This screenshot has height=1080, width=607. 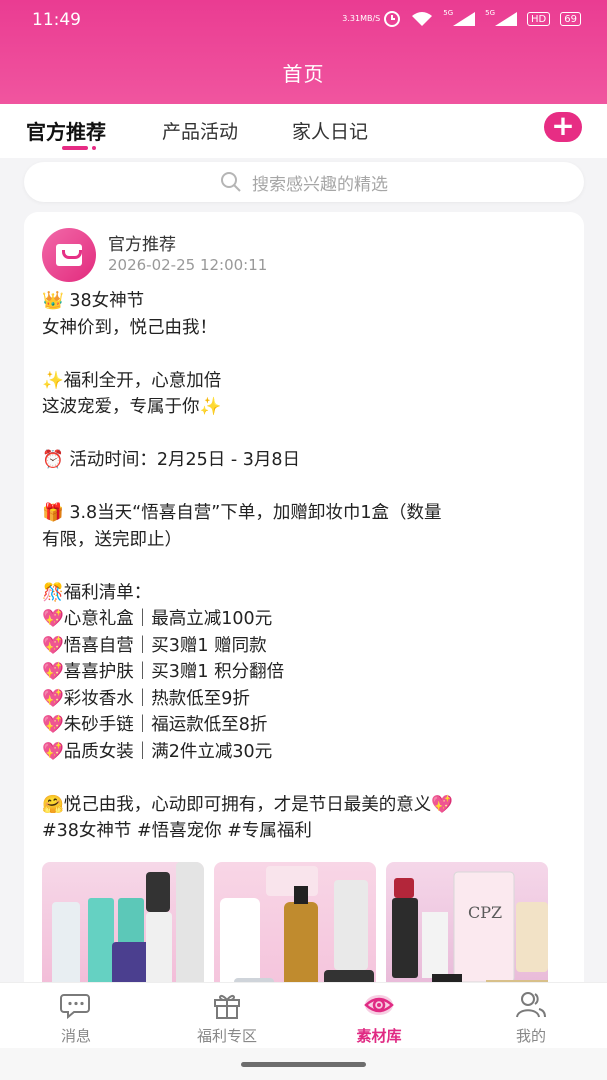 I want to click on nav-label: 消息, so click(x=75, y=1036).